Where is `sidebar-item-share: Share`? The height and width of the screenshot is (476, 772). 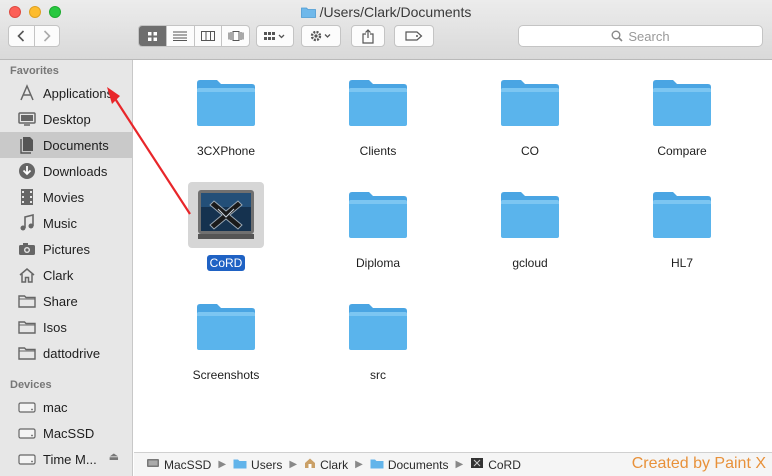
sidebar-item-share: Share is located at coordinates (66, 301).